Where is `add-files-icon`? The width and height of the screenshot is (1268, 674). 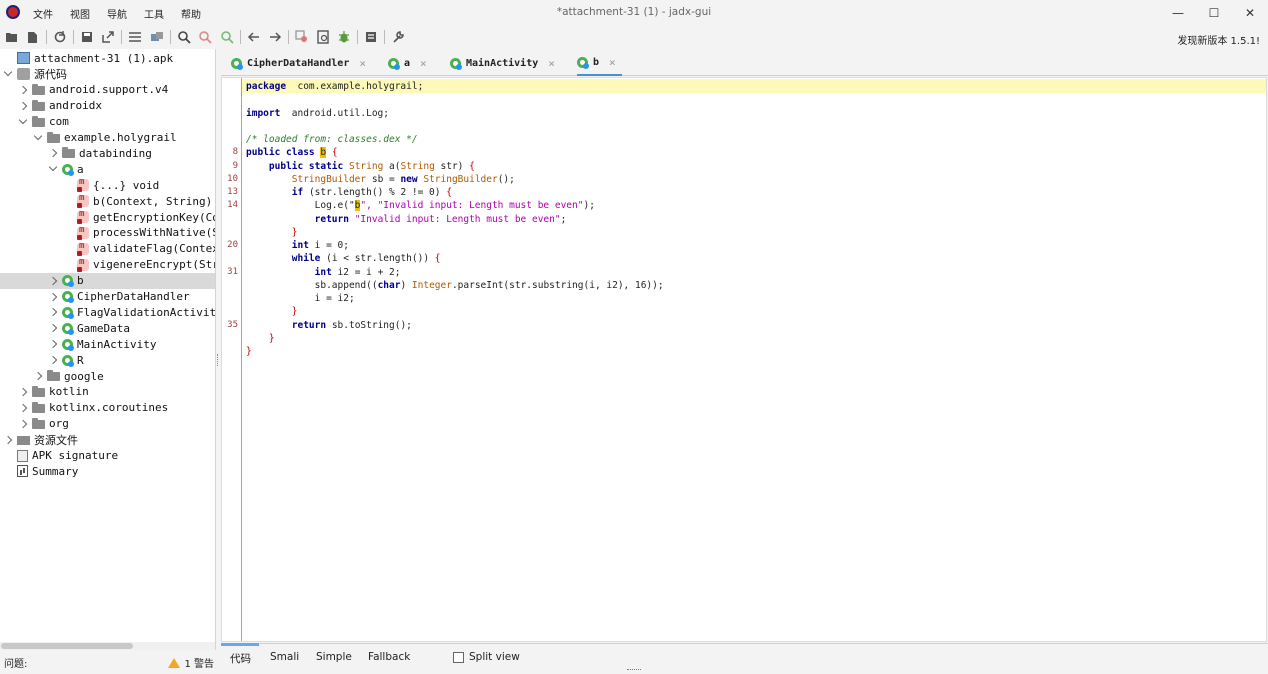 add-files-icon is located at coordinates (33, 37).